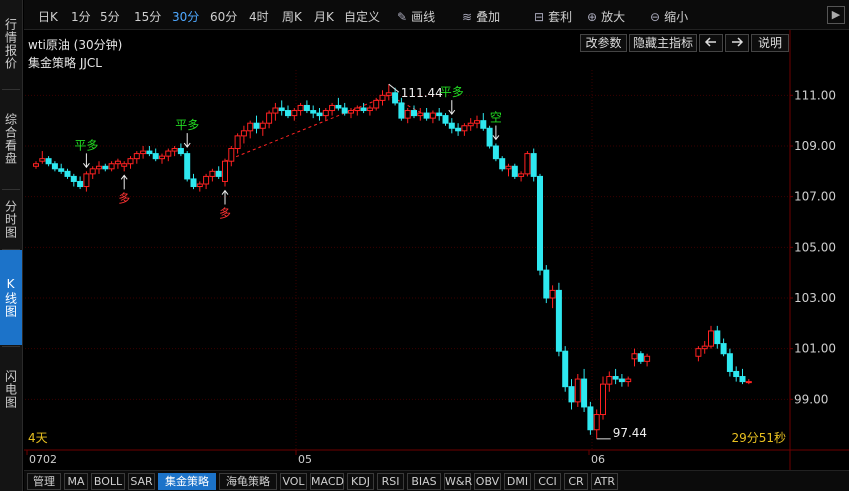 Image resolution: width=849 pixels, height=491 pixels. What do you see at coordinates (458, 481) in the screenshot?
I see `indicator-tab-11: W&R` at bounding box center [458, 481].